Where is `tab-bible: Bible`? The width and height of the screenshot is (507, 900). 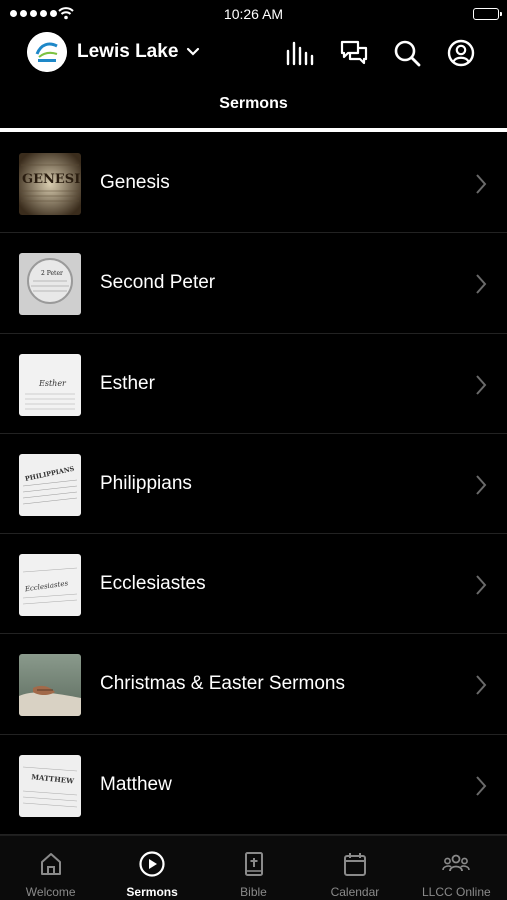
tab-bible: Bible is located at coordinates (253, 868).